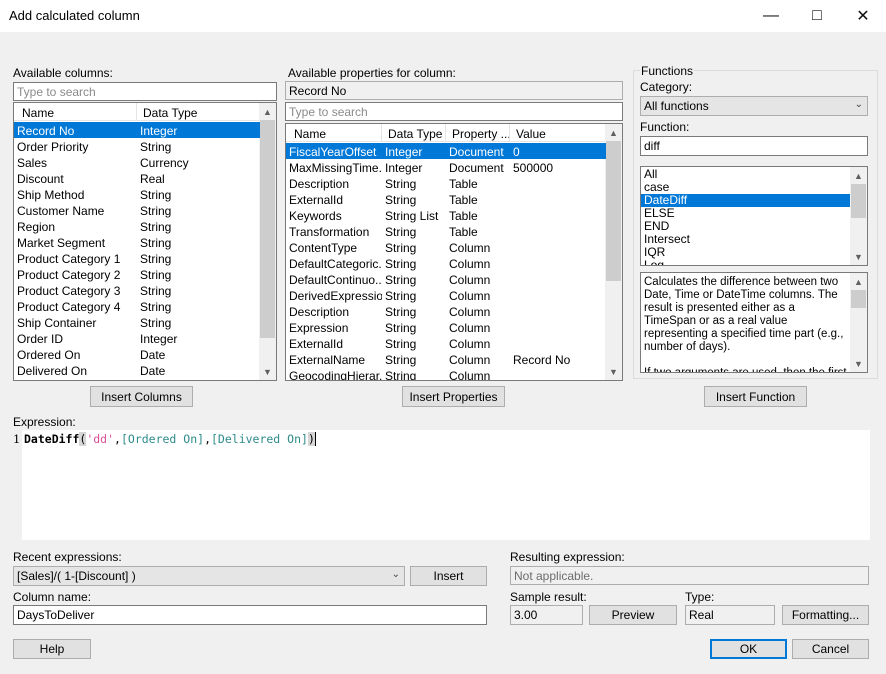 This screenshot has width=886, height=674. Describe the element at coordinates (817, 16) in the screenshot. I see `maximize-icon: □` at that location.